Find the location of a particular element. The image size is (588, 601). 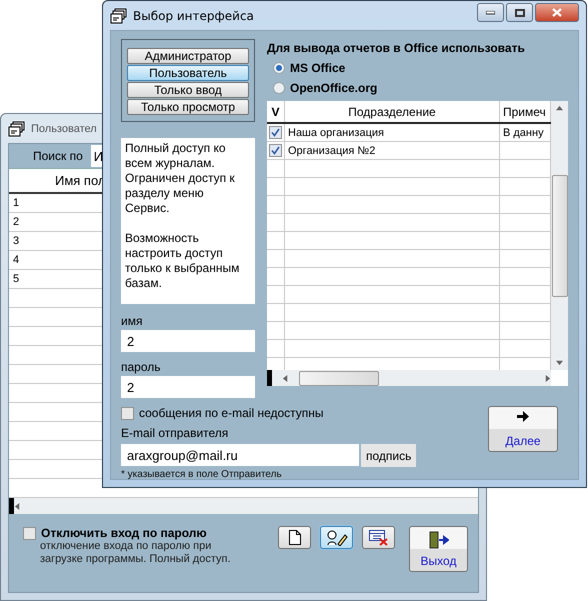

checkbox-label: Отключить вход по паролю is located at coordinates (124, 533).